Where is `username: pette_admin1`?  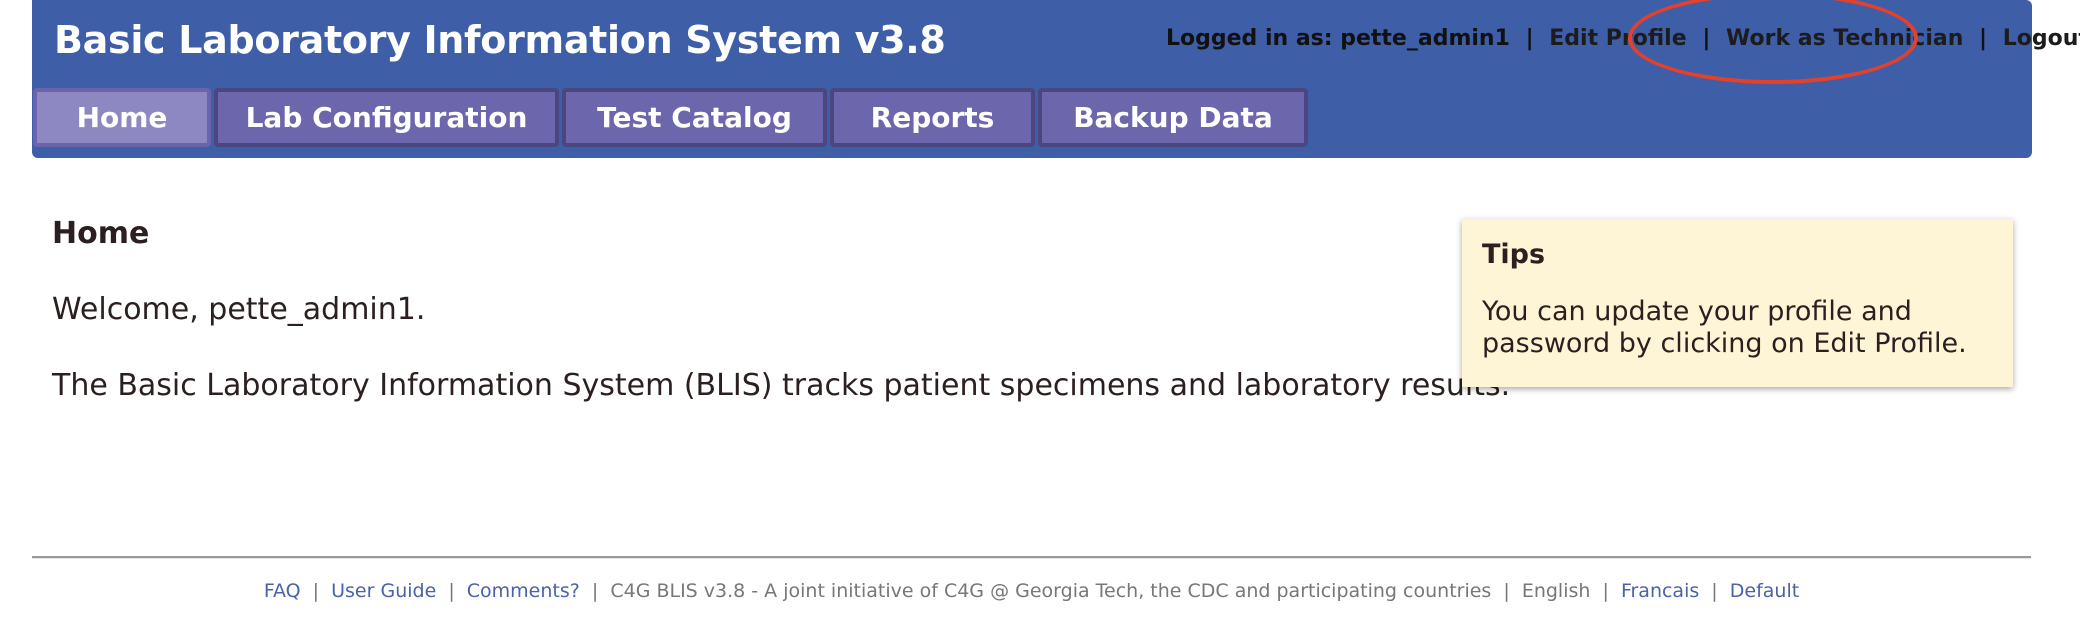 username: pette_admin1 is located at coordinates (1425, 38).